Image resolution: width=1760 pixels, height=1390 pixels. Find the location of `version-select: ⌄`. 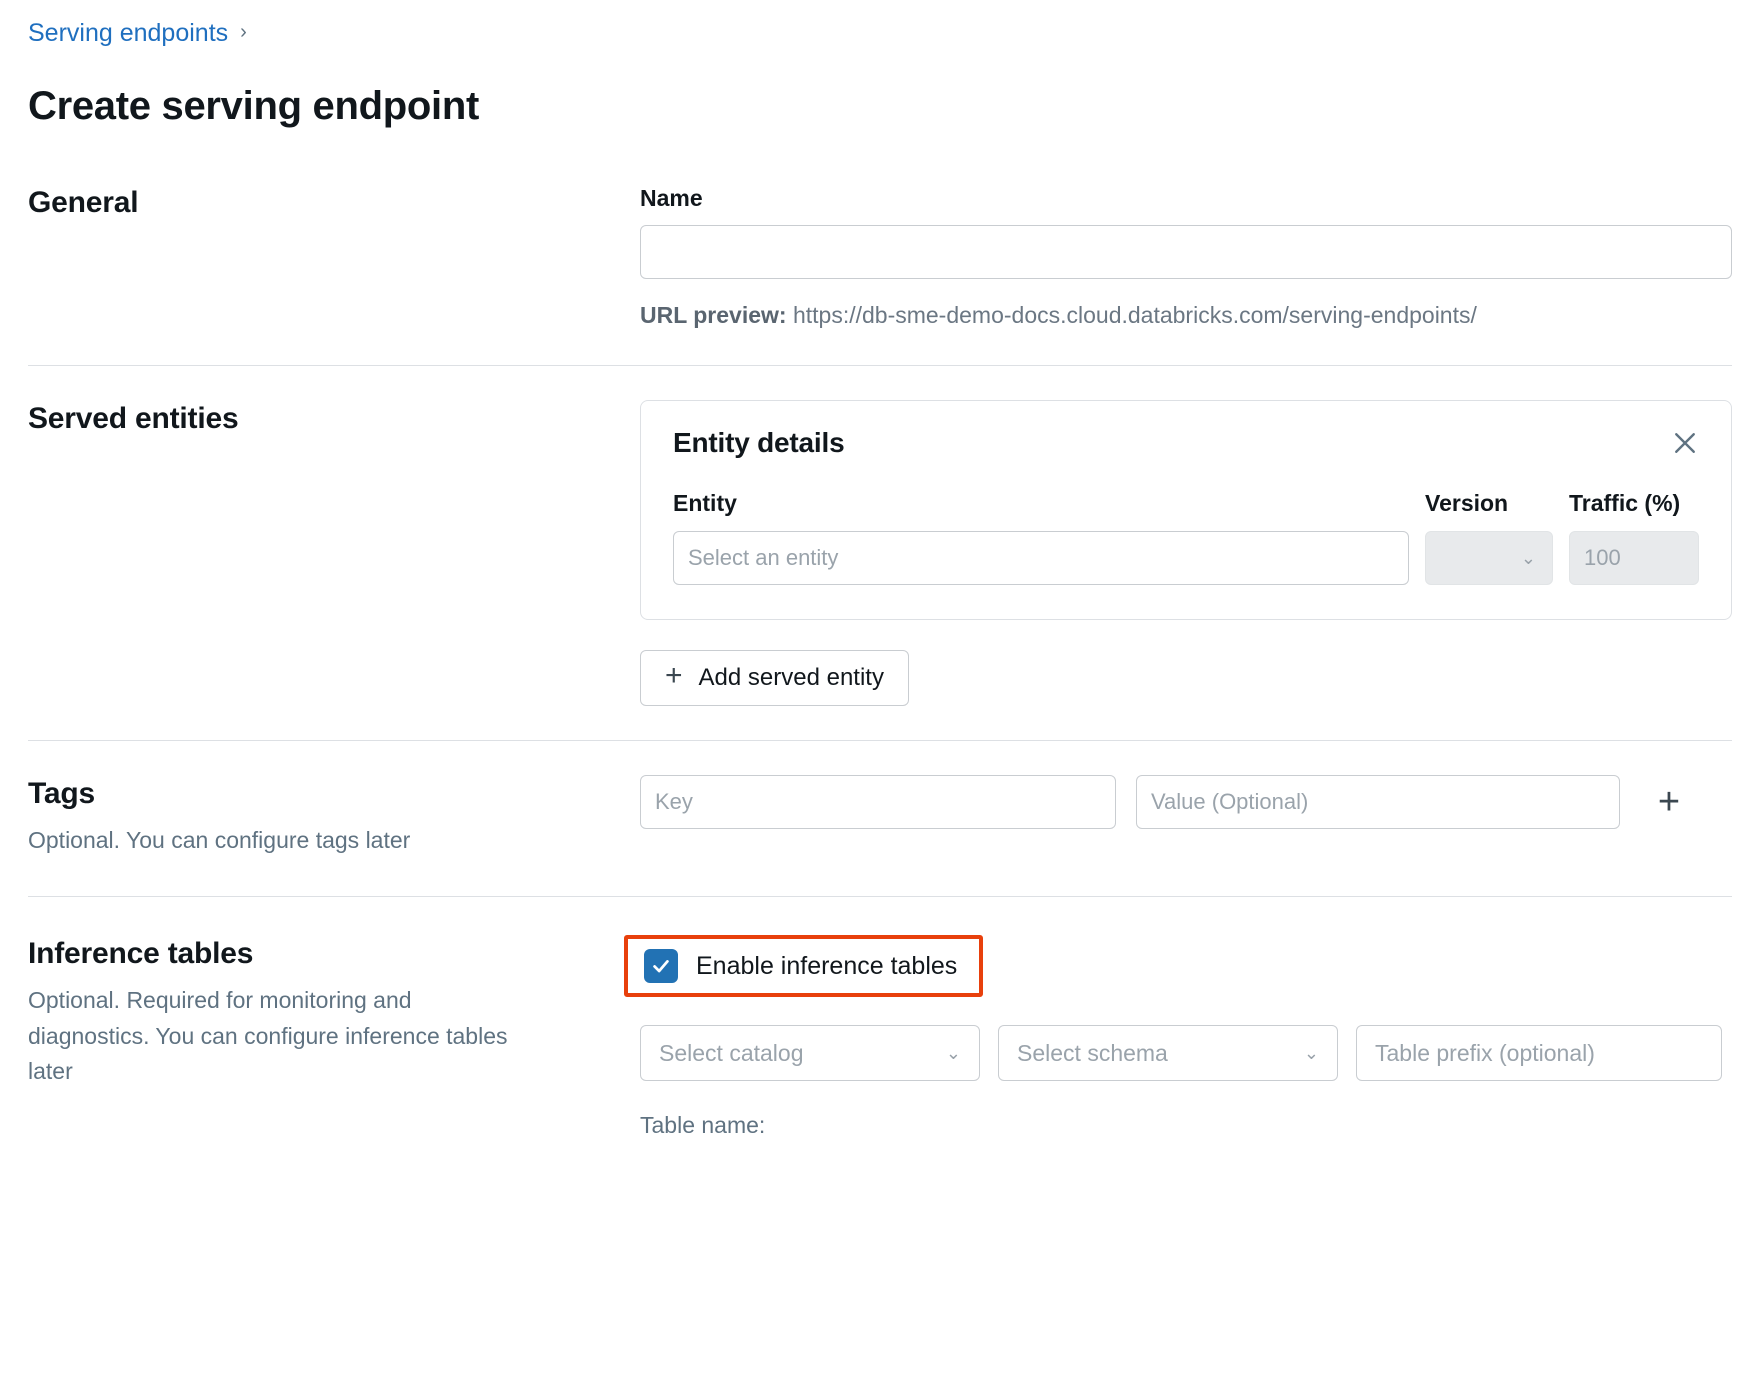

version-select: ⌄ is located at coordinates (1489, 558).